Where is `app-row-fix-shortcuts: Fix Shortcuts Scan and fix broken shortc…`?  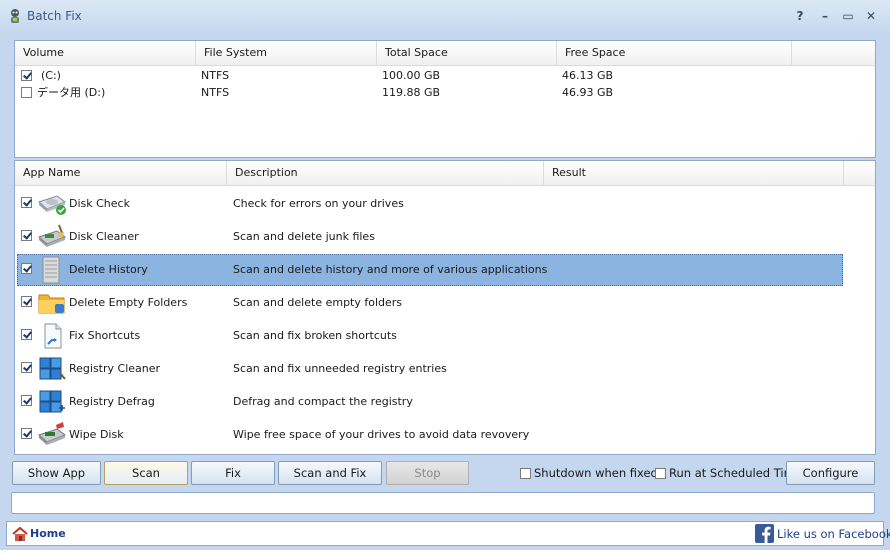 app-row-fix-shortcuts: Fix Shortcuts Scan and fix broken shortc… is located at coordinates (430, 336).